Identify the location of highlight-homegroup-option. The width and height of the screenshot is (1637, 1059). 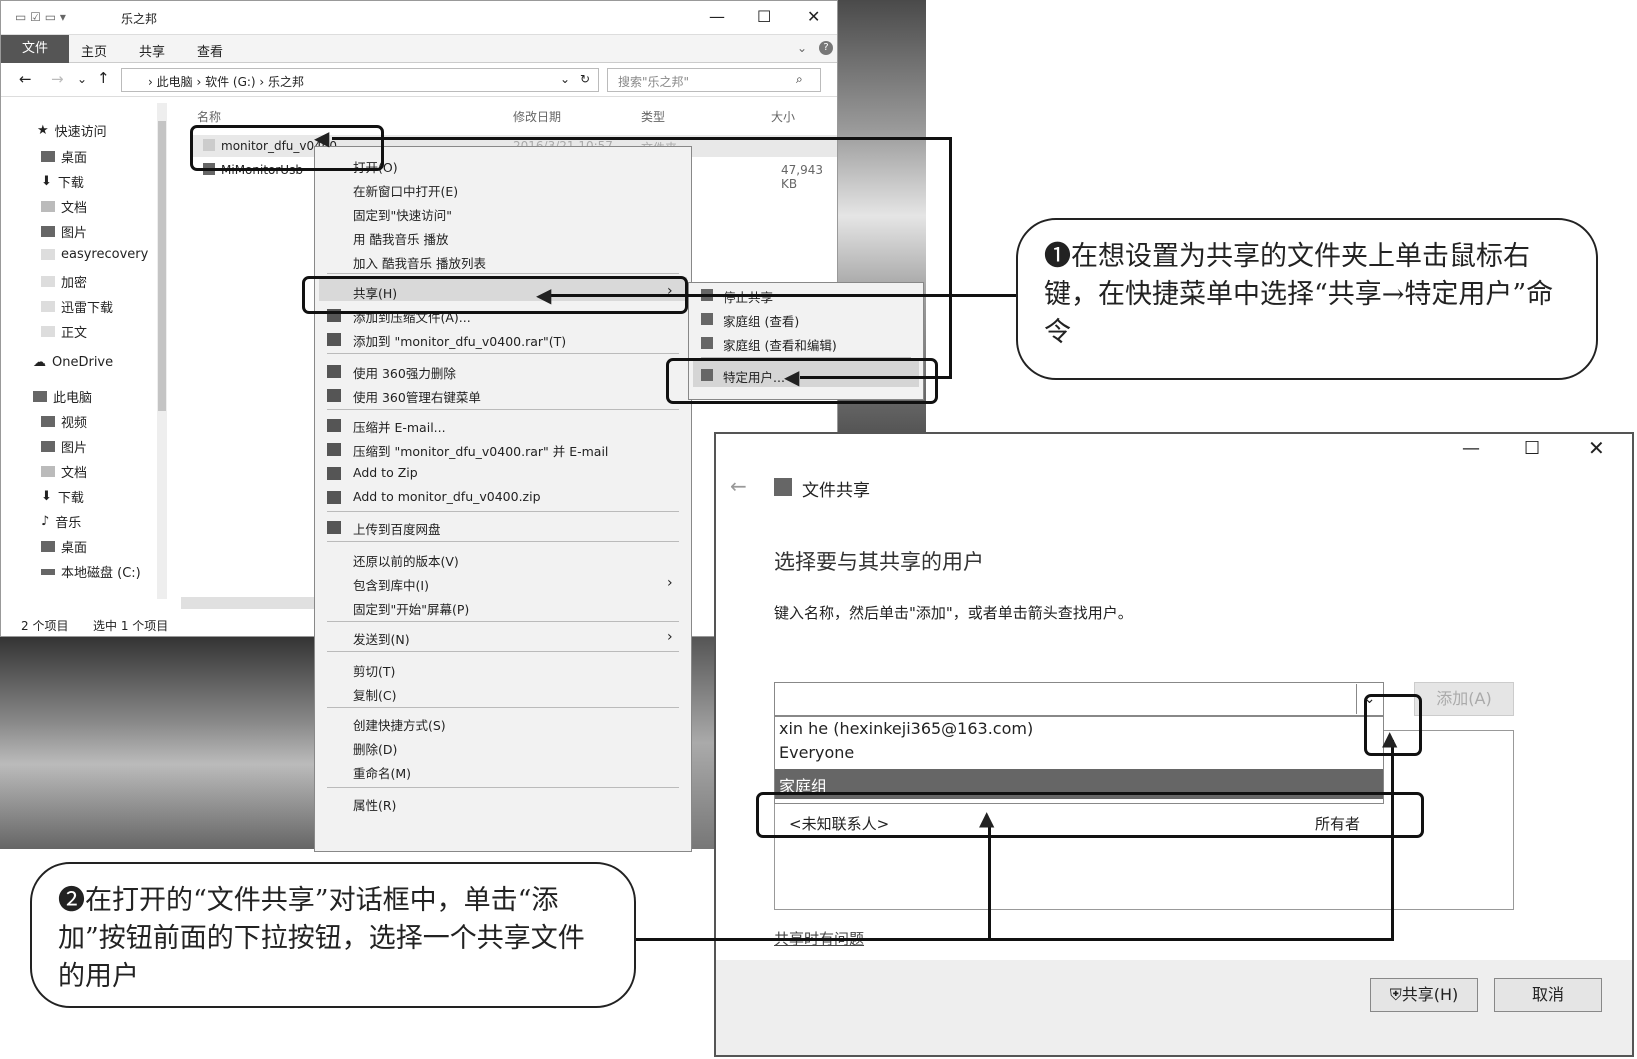
(1090, 815).